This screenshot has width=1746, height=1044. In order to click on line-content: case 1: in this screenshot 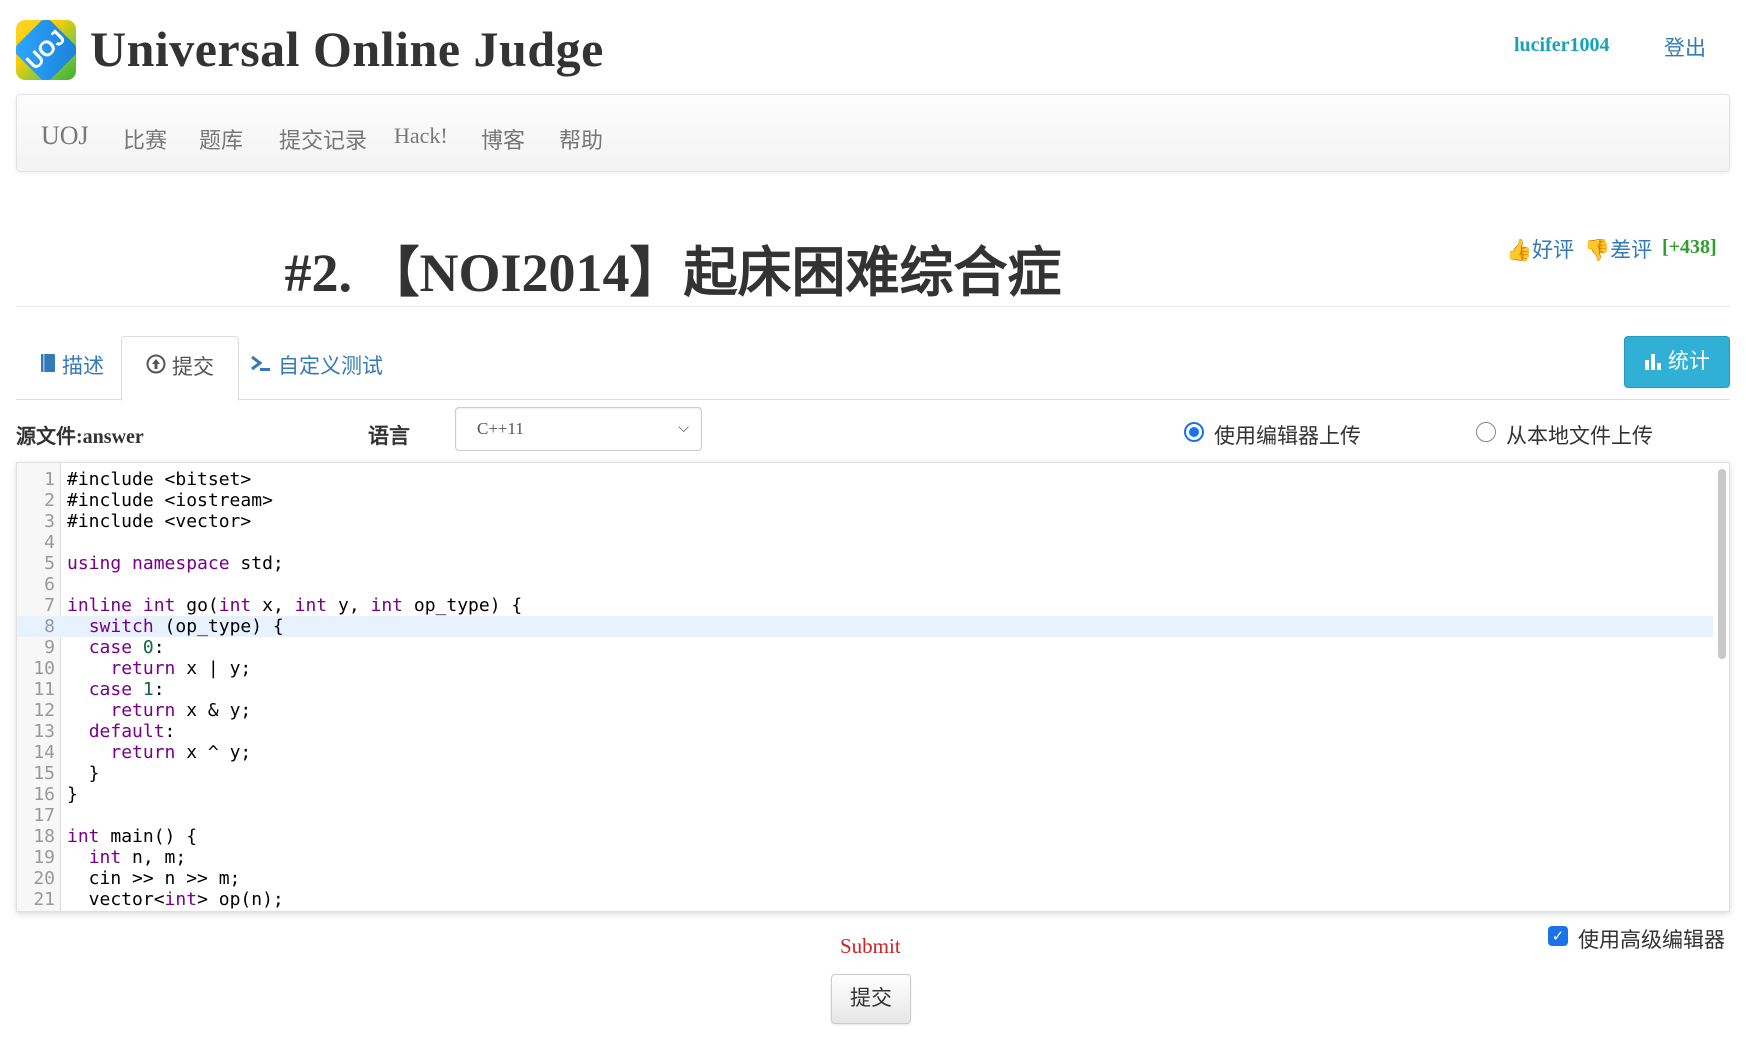, I will do `click(116, 689)`.